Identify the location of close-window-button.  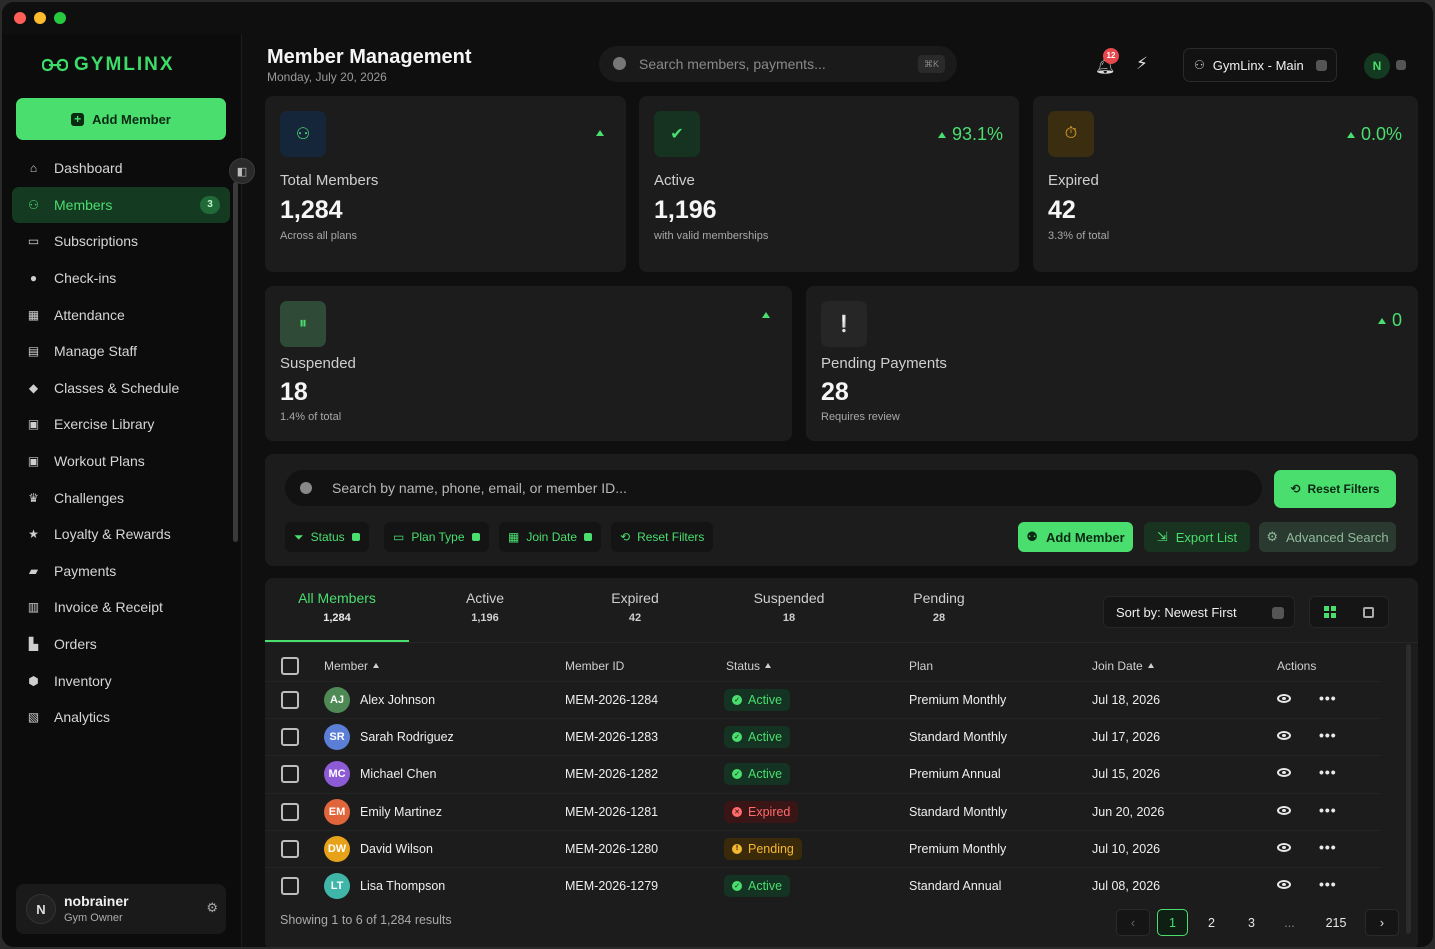
(20, 18).